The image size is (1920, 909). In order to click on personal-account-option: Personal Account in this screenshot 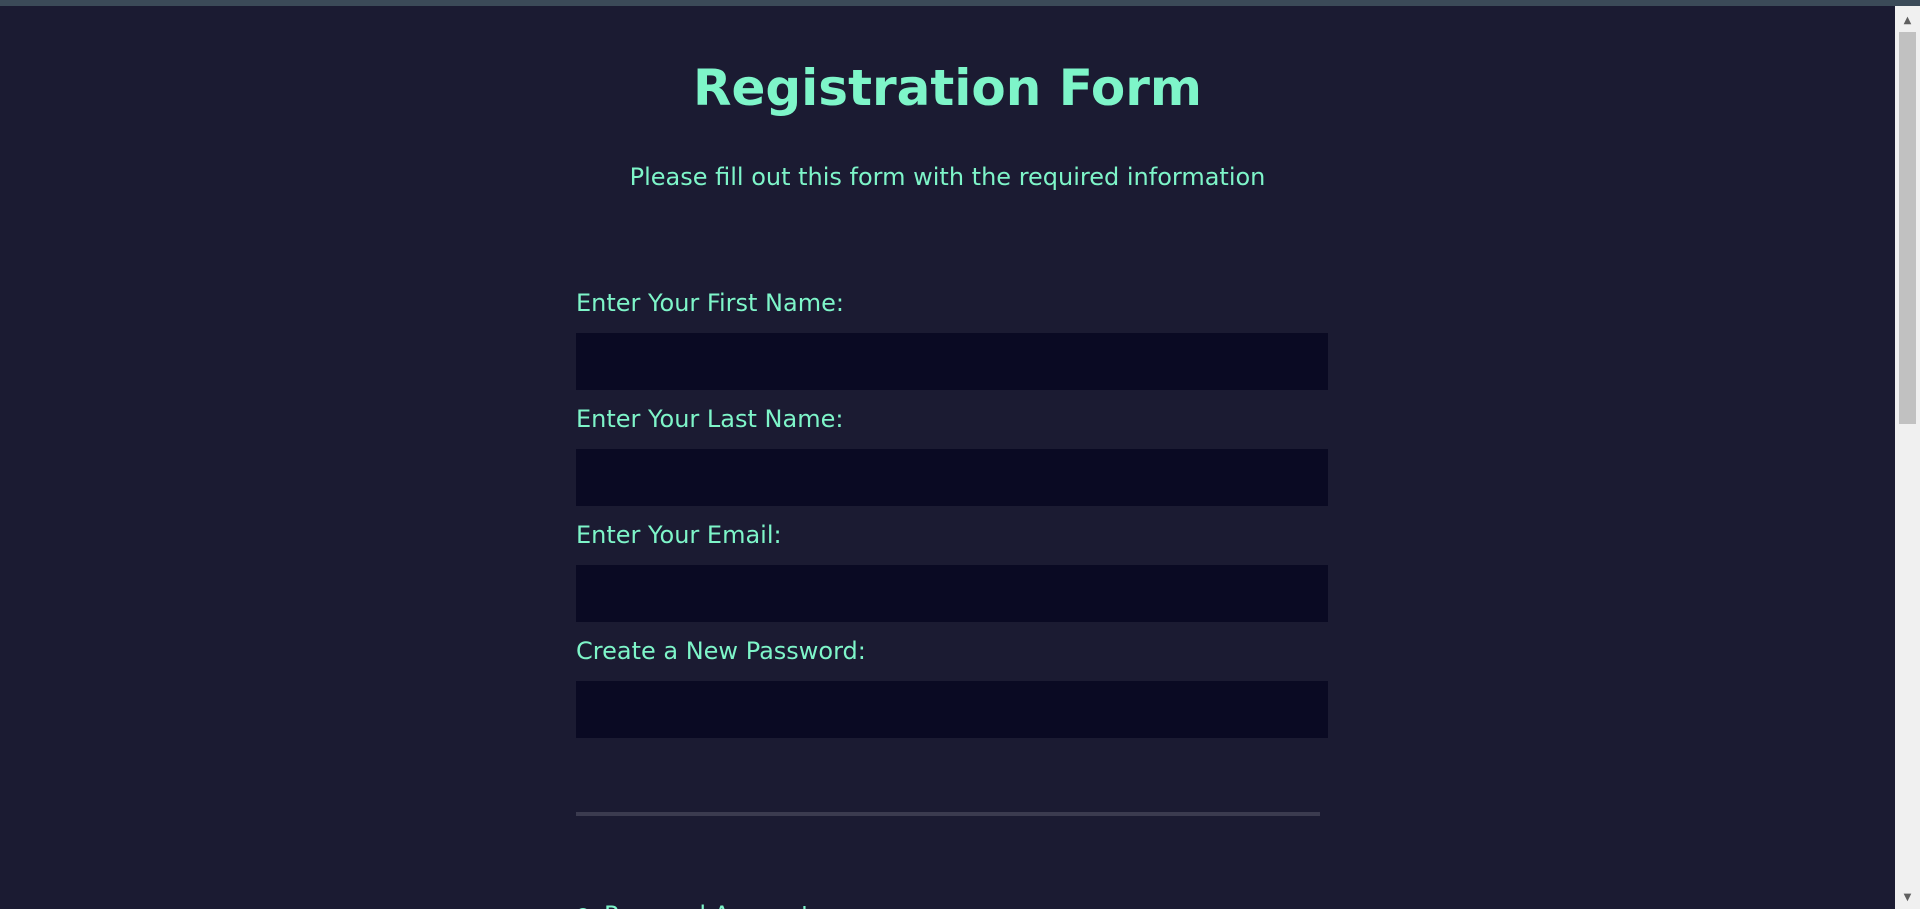, I will do `click(693, 904)`.